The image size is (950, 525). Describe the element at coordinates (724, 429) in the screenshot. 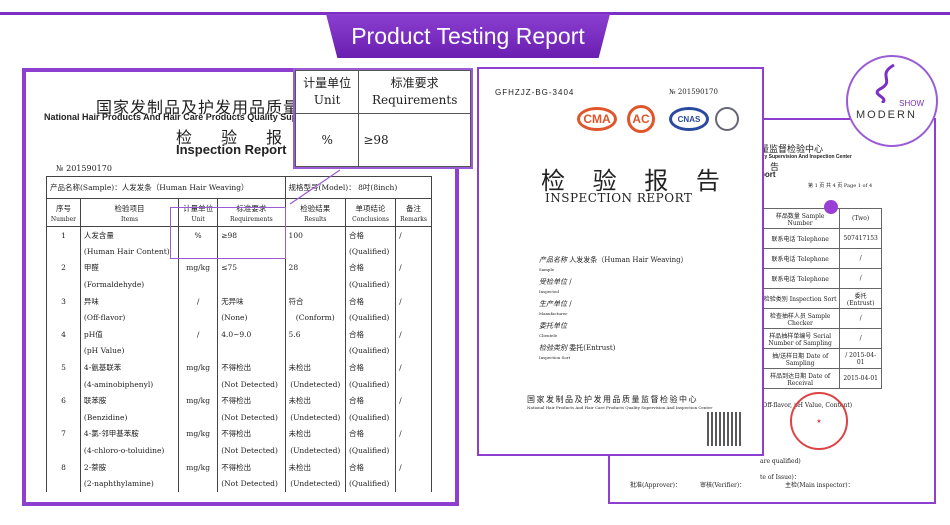

I see `qr-code` at that location.